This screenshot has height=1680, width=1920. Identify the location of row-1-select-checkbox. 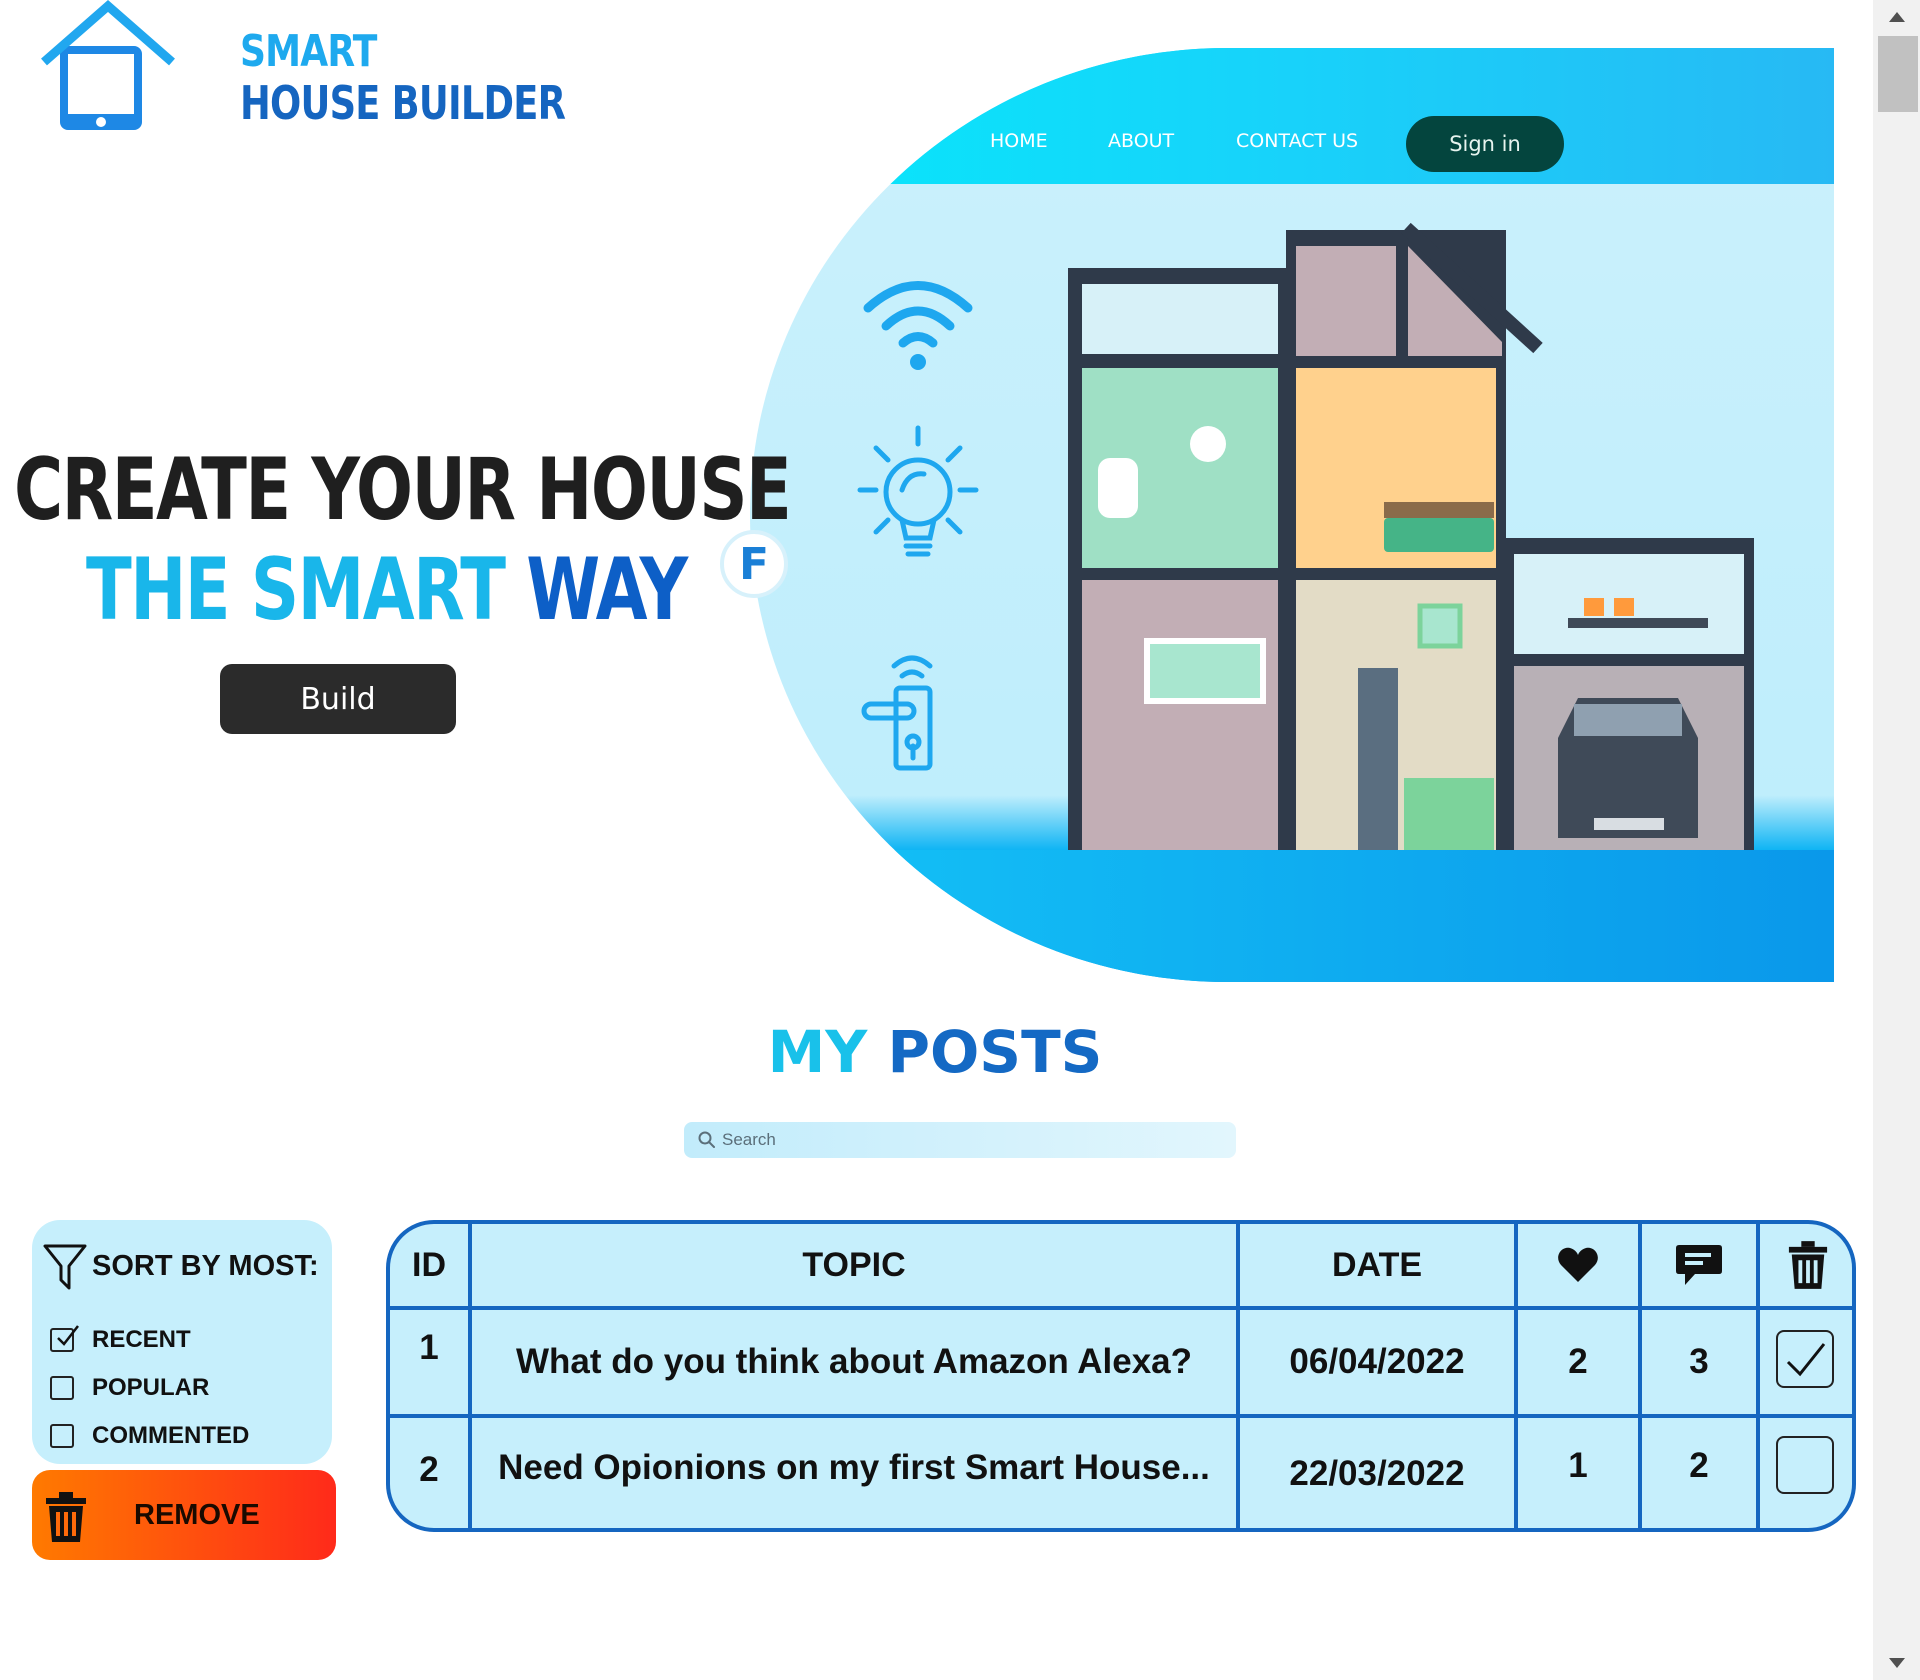
(1805, 1359).